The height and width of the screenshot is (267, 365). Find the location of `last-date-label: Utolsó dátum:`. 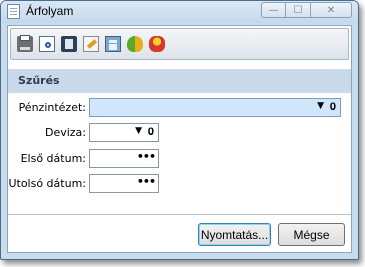

last-date-label: Utolsó dátum: is located at coordinates (47, 183).